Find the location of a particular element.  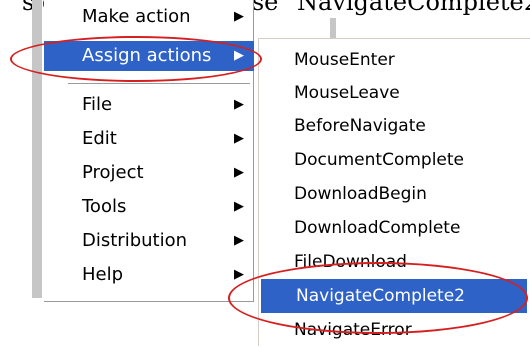

submenu-item-label: DownloadComplete is located at coordinates (377, 228).